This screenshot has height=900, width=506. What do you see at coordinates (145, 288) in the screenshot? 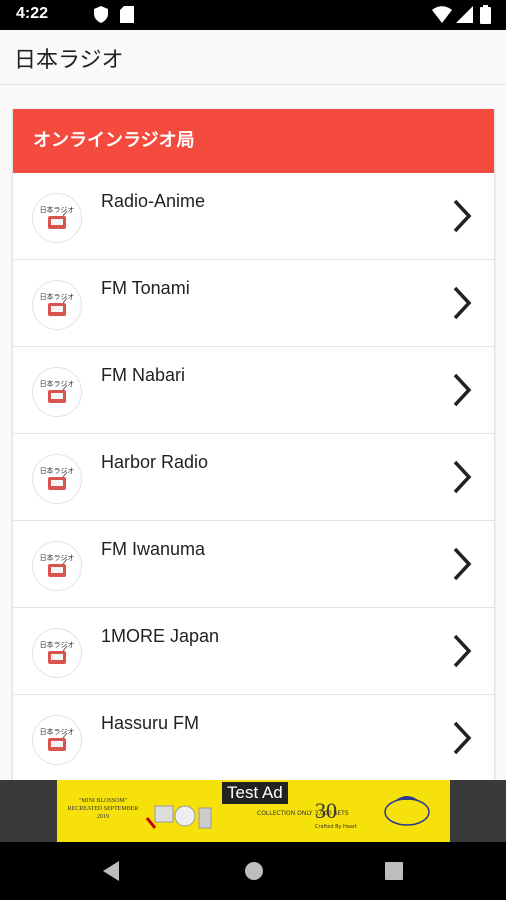
I see `station-name: FM Tonami` at bounding box center [145, 288].